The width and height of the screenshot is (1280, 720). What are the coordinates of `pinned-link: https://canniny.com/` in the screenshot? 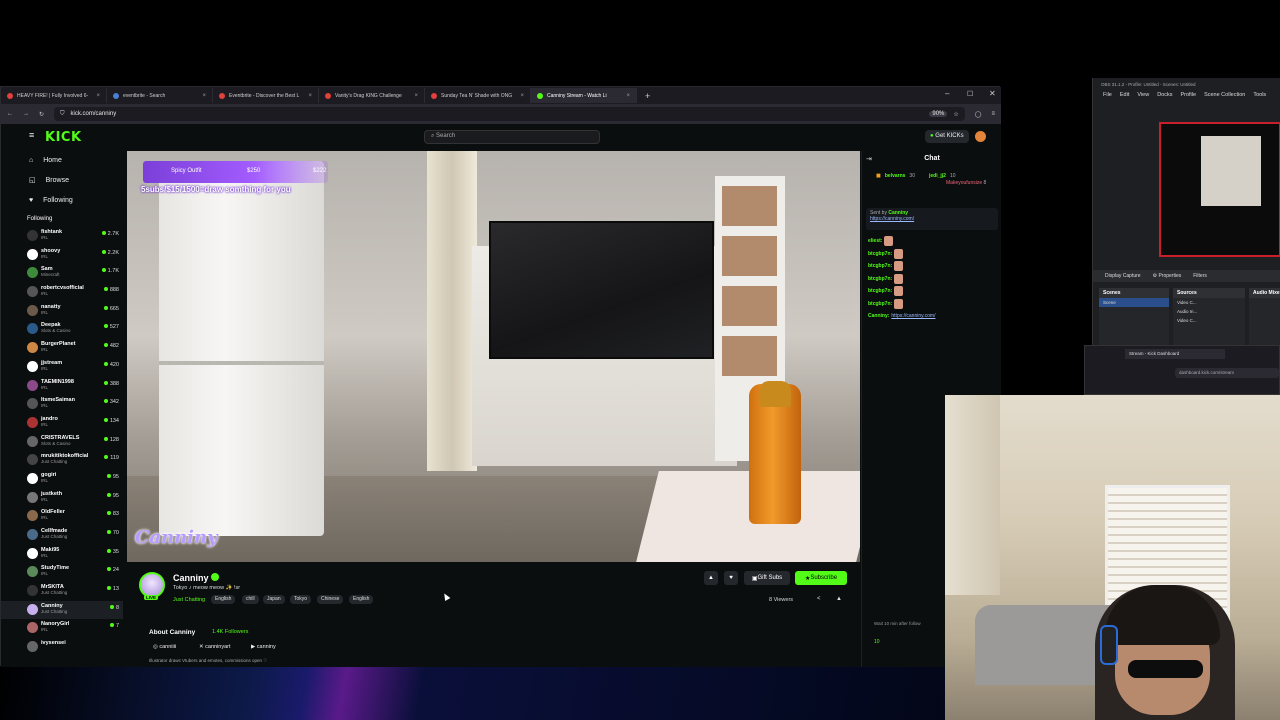 It's located at (892, 219).